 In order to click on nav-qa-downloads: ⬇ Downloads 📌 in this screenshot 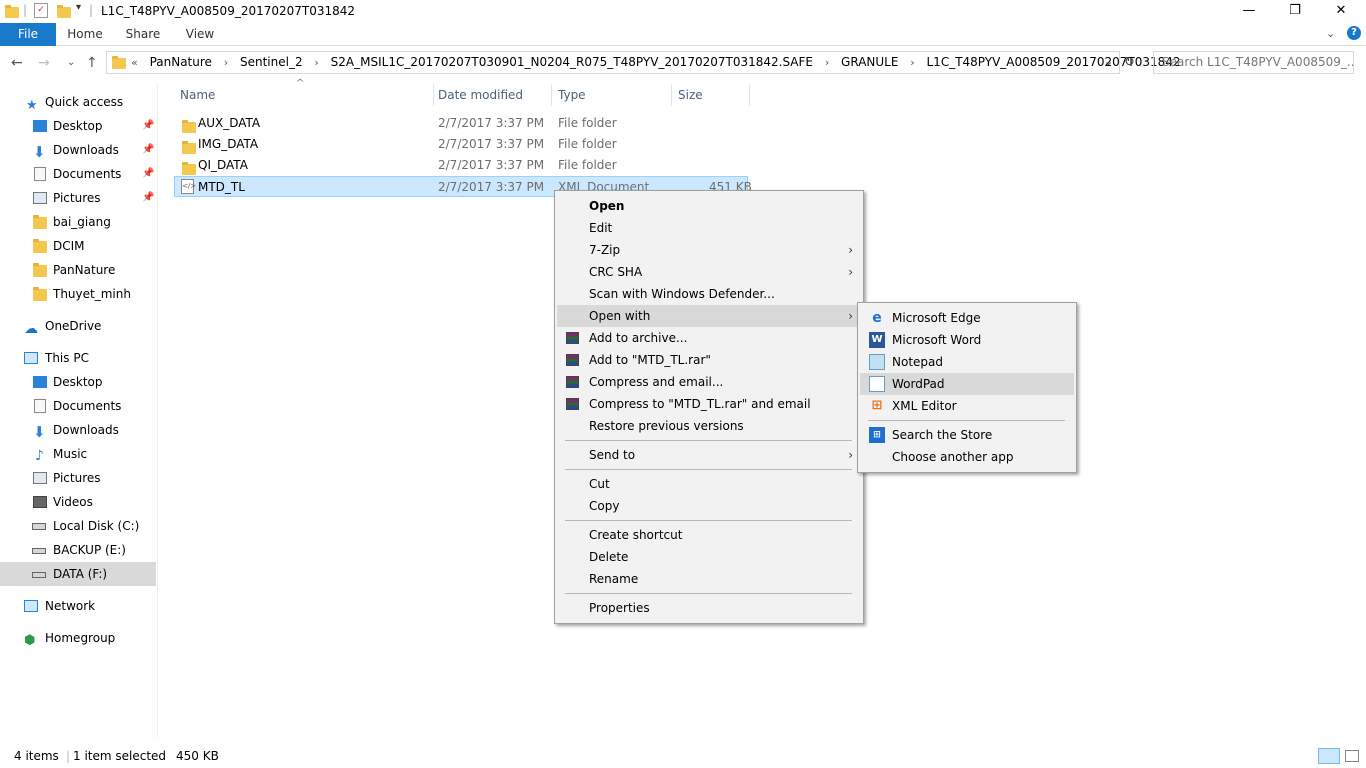, I will do `click(78, 150)`.